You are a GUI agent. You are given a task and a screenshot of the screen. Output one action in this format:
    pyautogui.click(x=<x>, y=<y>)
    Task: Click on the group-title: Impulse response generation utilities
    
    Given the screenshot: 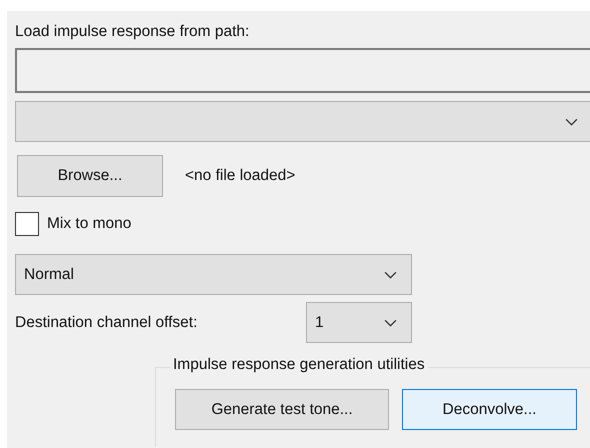 What is the action you would take?
    pyautogui.click(x=299, y=365)
    